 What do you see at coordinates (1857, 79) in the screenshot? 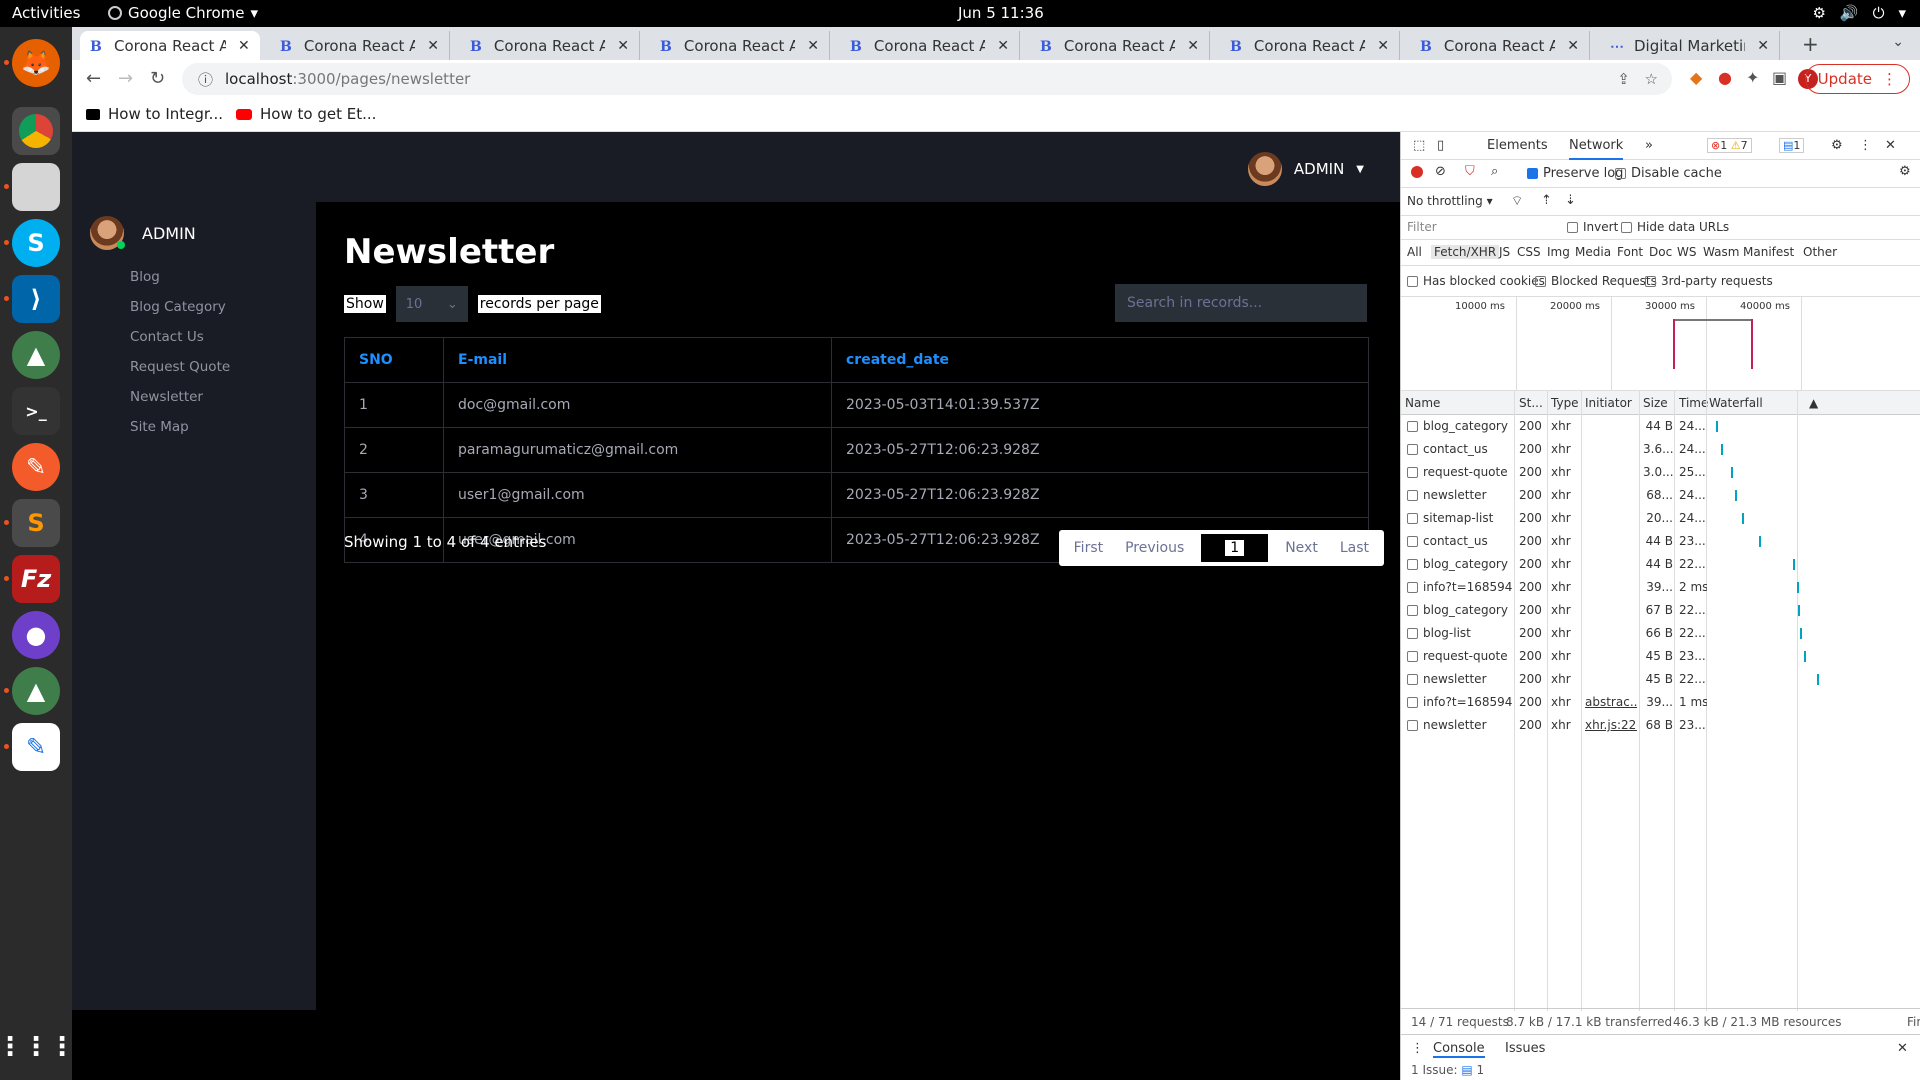
I see `chrome-update-button: Update ⋮` at bounding box center [1857, 79].